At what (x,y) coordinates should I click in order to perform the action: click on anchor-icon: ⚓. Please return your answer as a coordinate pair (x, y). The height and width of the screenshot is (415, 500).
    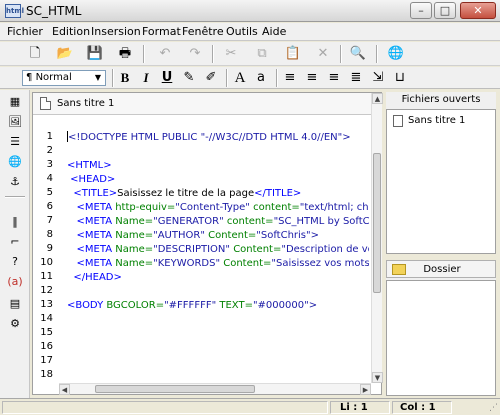
    Looking at the image, I should click on (15, 182).